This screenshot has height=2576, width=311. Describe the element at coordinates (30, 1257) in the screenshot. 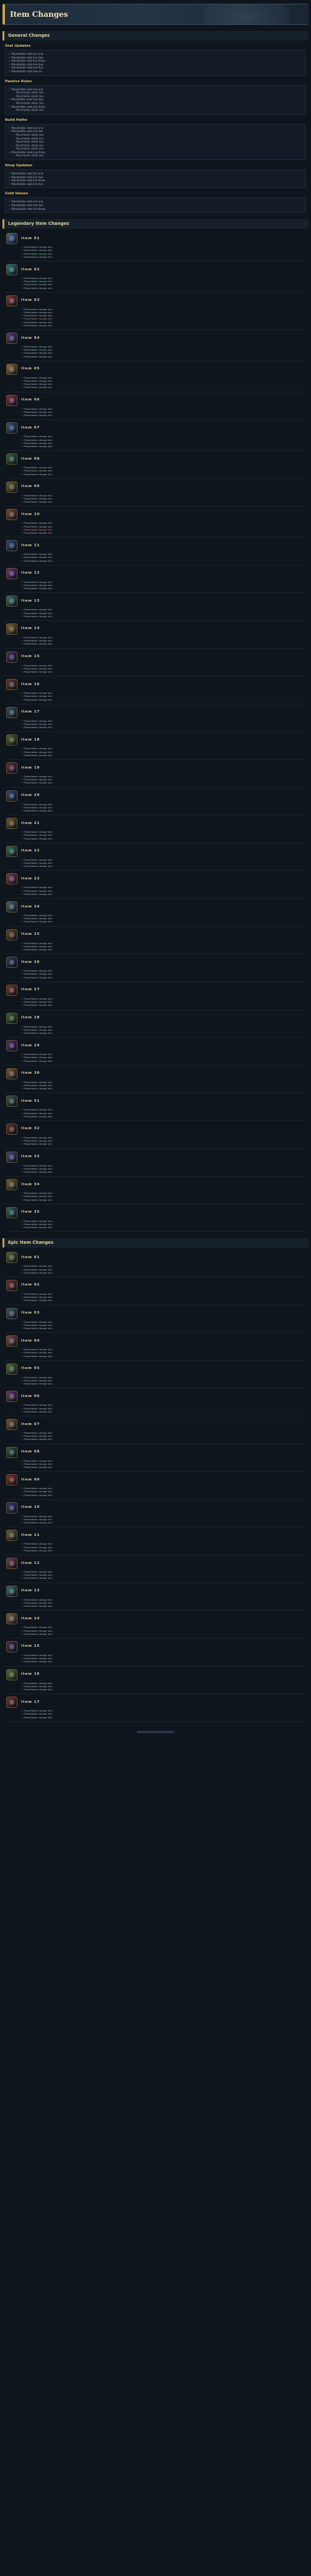

I see `item-name: Item 01` at that location.